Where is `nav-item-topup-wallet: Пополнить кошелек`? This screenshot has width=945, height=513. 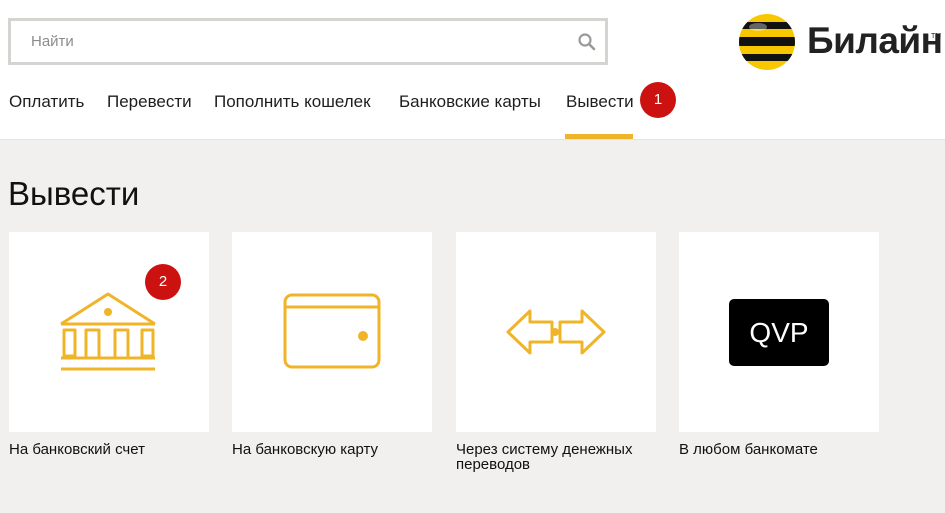 nav-item-topup-wallet: Пополнить кошелек is located at coordinates (292, 102).